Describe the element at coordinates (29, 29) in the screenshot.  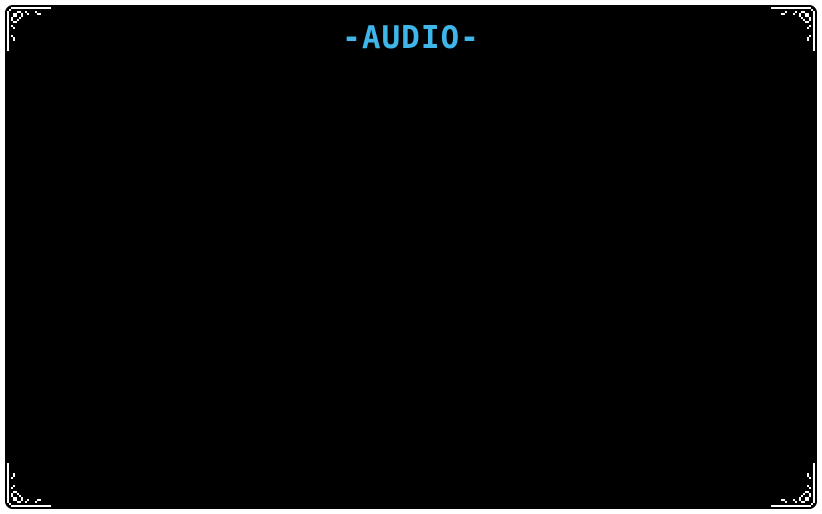
I see `corner-ornament-top-left-icon` at that location.